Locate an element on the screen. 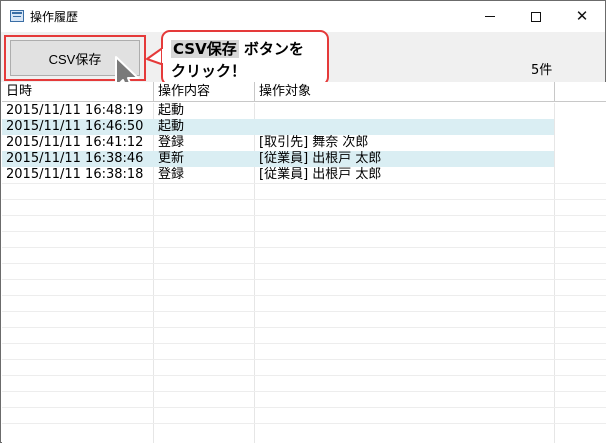 Image resolution: width=606 pixels, height=443 pixels. table-row: 2015/11/11 16:46:50 起動 is located at coordinates (278, 127).